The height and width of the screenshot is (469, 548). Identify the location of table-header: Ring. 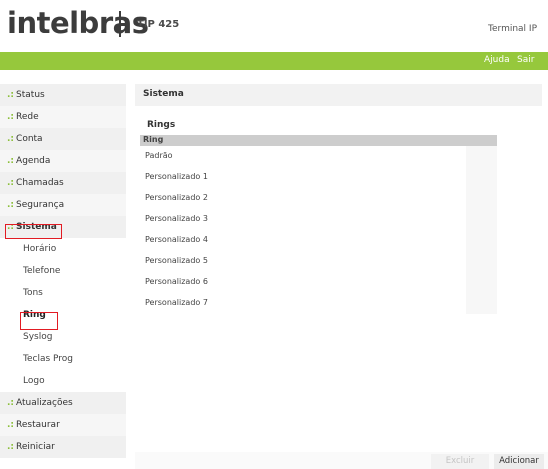
(318, 140).